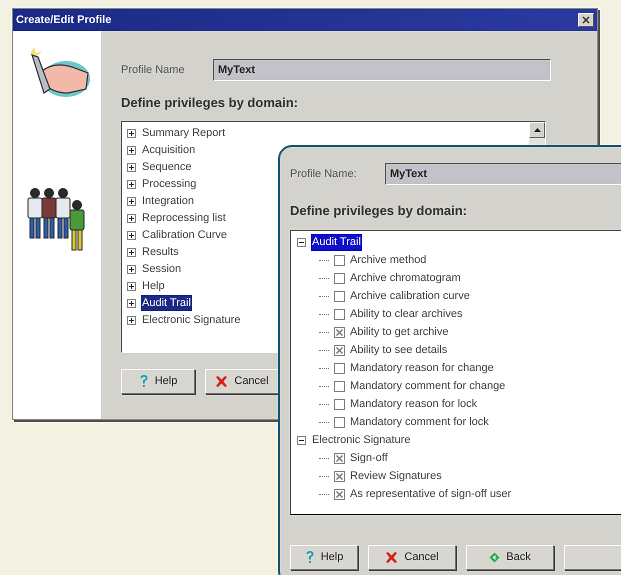  Describe the element at coordinates (64, 20) in the screenshot. I see `window-title: Create/Edit Profile` at that location.